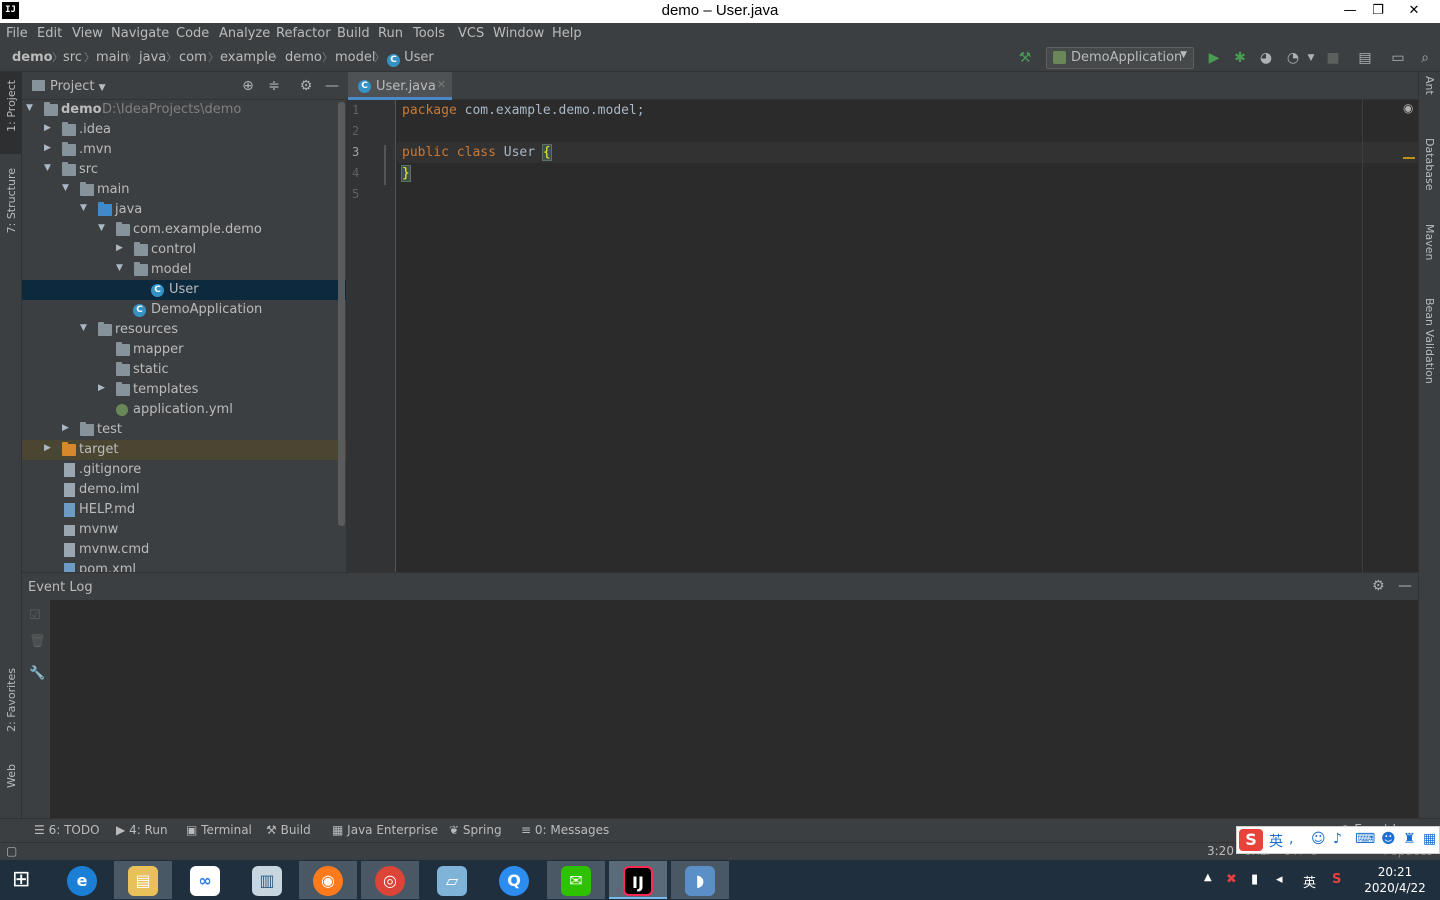  Describe the element at coordinates (1293, 58) in the screenshot. I see `profiler-icon: ◔` at that location.